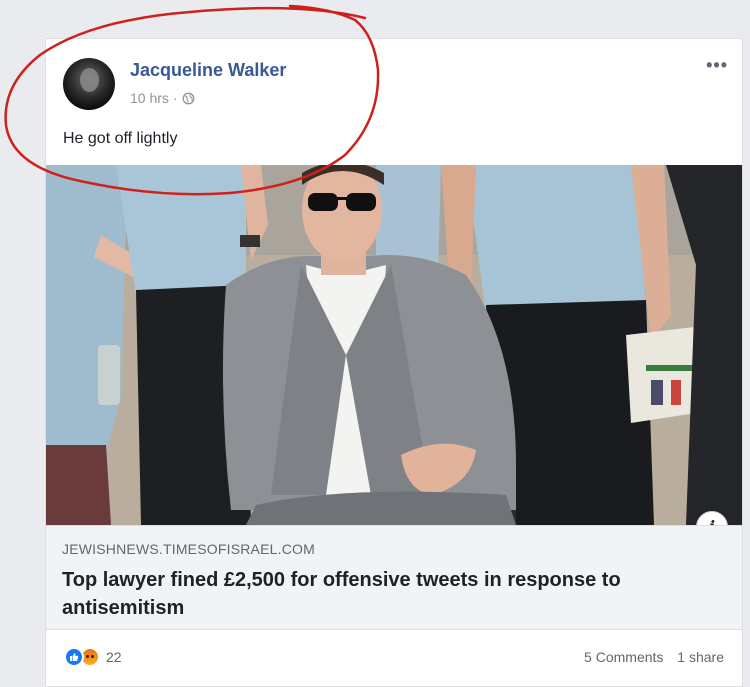 The width and height of the screenshot is (750, 687). I want to click on more-options-button: •••, so click(717, 65).